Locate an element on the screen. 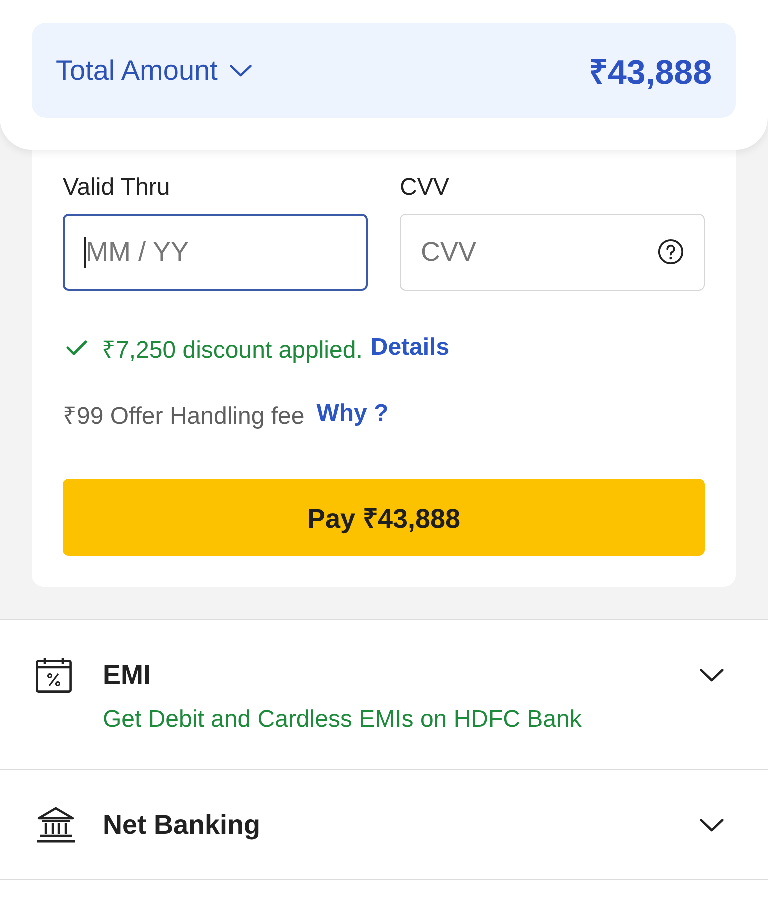  total-amount-toggle: Total Amount is located at coordinates (154, 70).